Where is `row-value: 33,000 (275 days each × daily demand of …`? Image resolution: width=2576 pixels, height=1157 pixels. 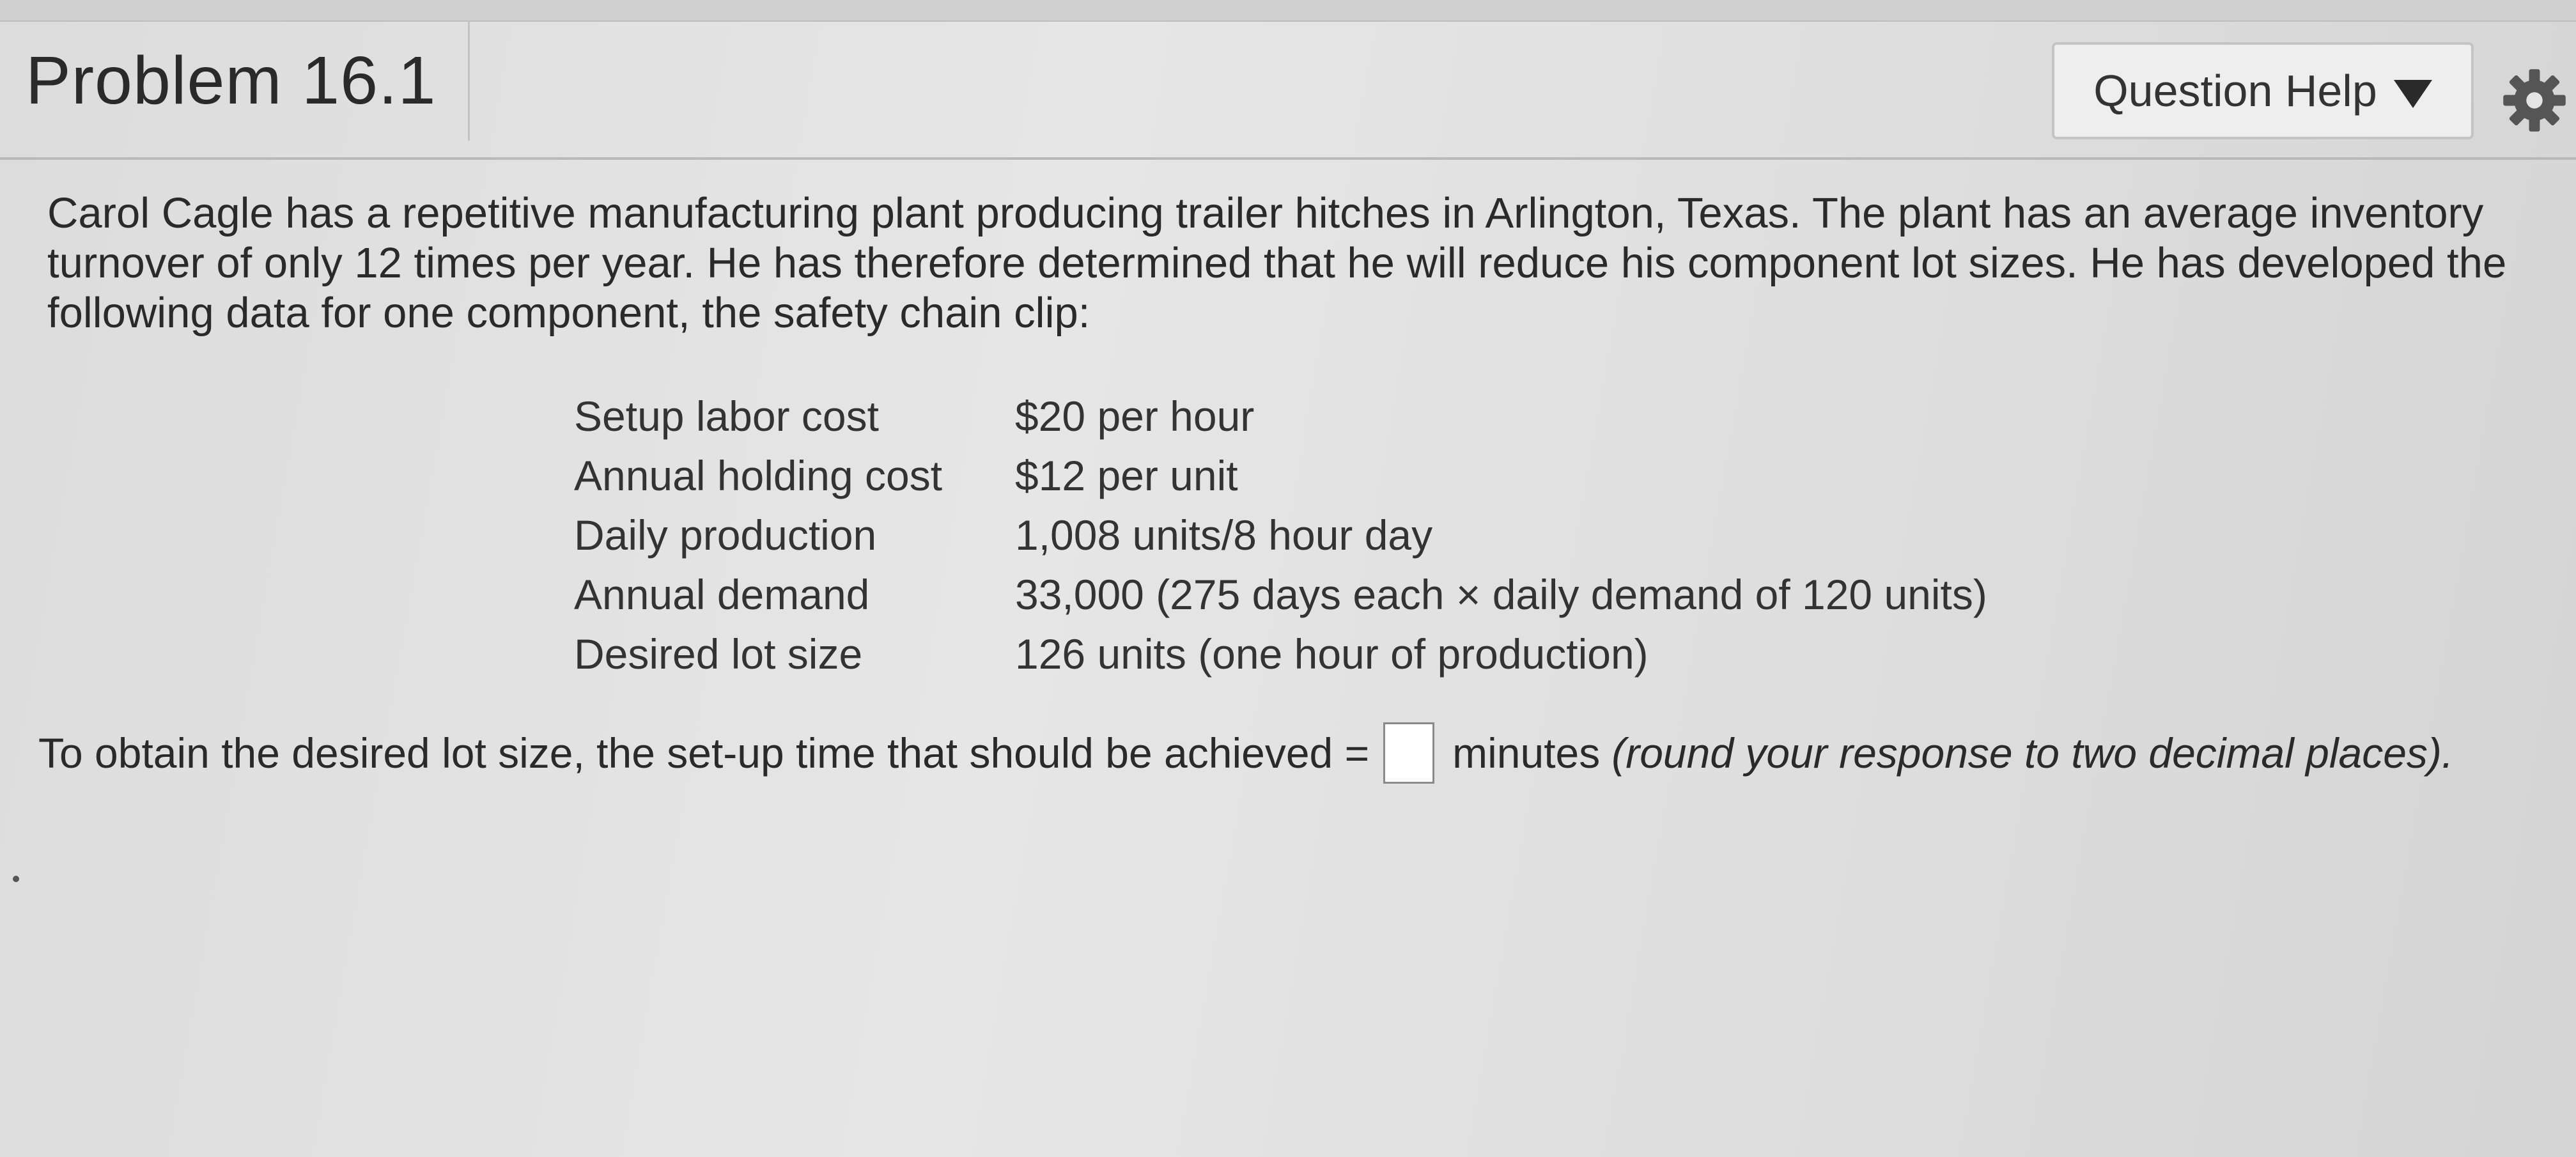
row-value: 33,000 (275 days each × daily demand of … is located at coordinates (1501, 594).